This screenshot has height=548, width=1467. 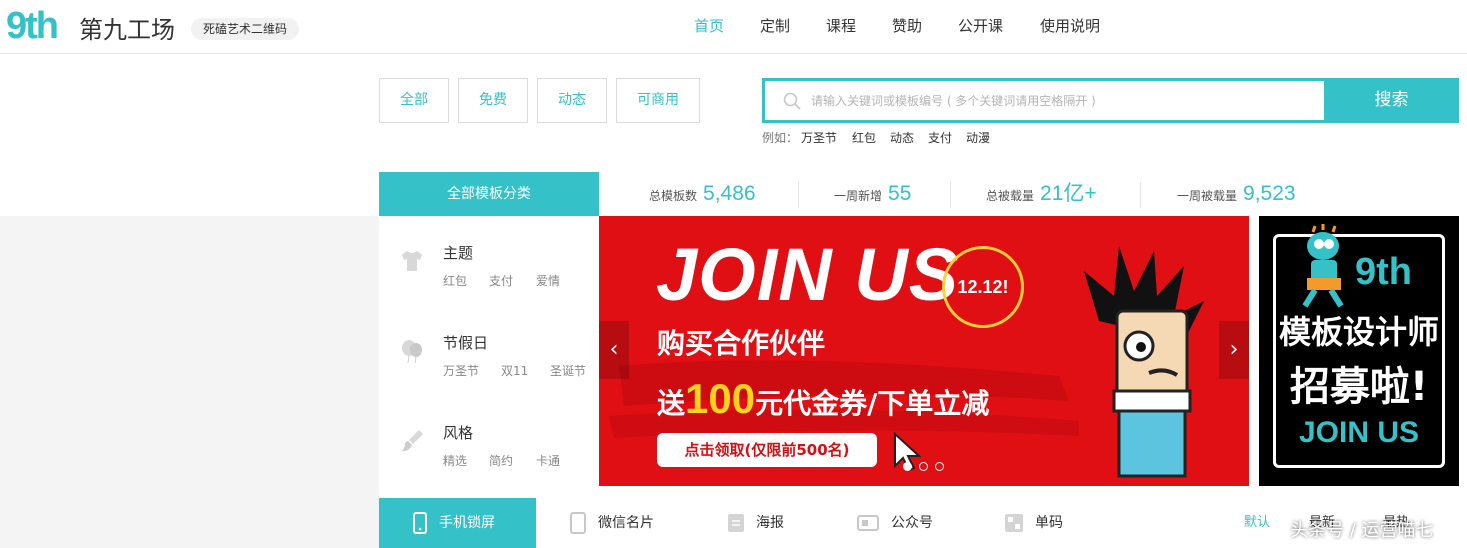 I want to click on account-icon, so click(x=868, y=523).